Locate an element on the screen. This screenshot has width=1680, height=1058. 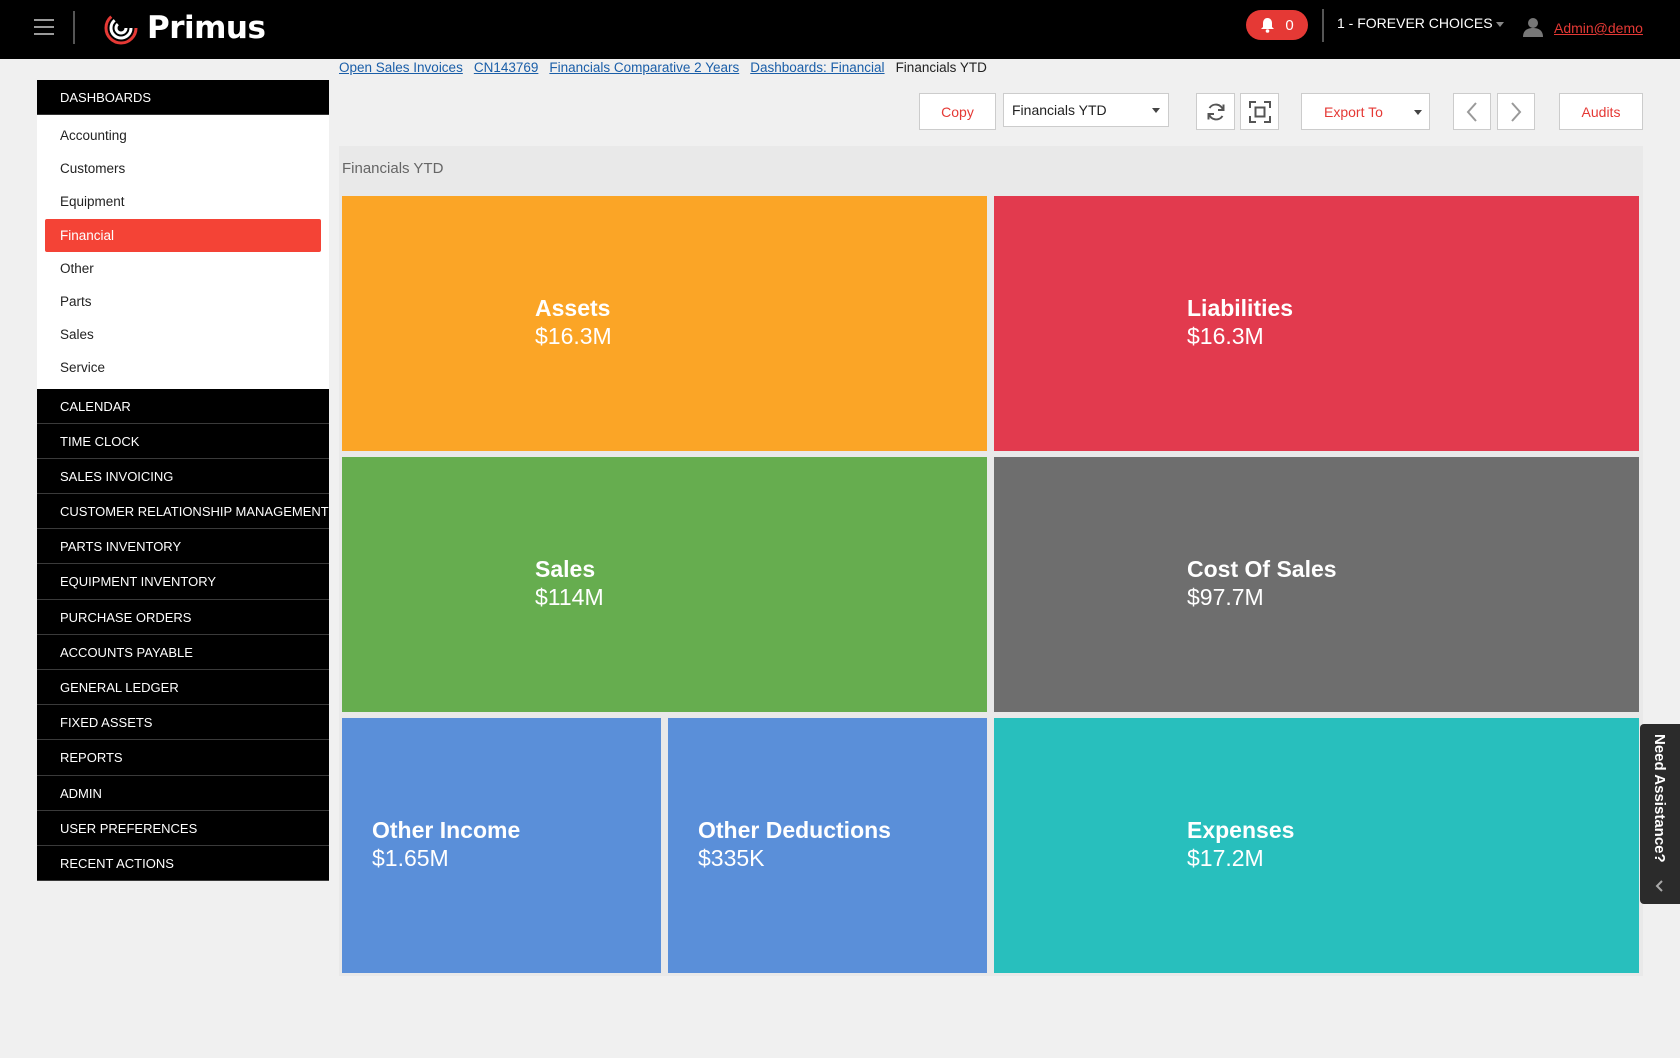
breadcrumb-link: Financials Comparative 2 Years is located at coordinates (644, 67).